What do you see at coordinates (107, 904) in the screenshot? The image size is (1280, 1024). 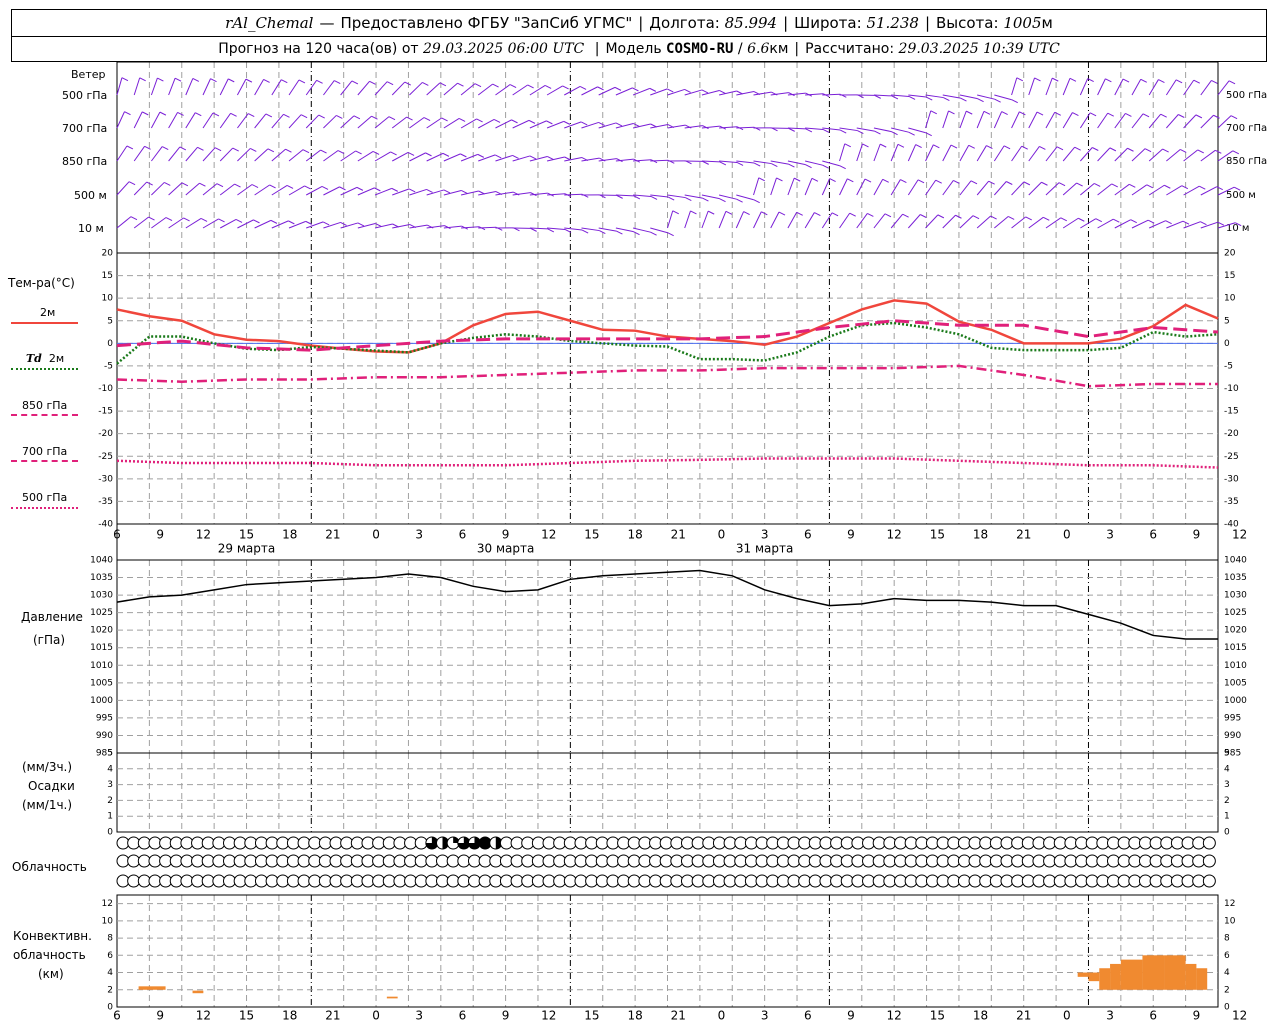 I see `conv-tick-left: 12` at bounding box center [107, 904].